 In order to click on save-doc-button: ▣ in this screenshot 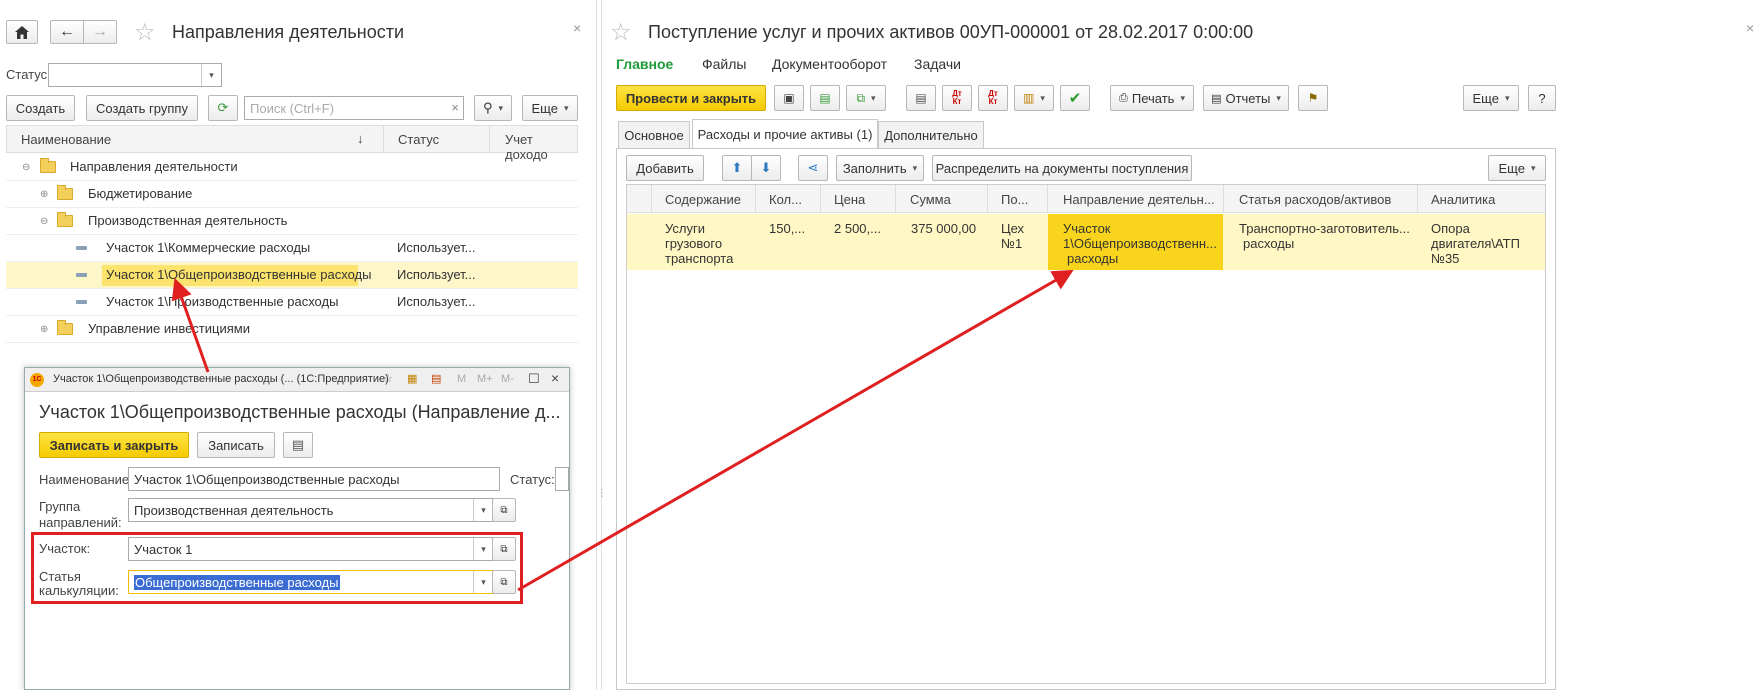, I will do `click(789, 98)`.